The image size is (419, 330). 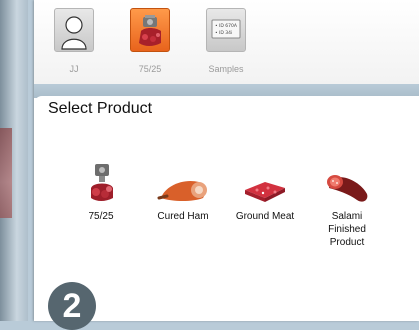 I want to click on product-label: Salami Finished Product, so click(x=347, y=229).